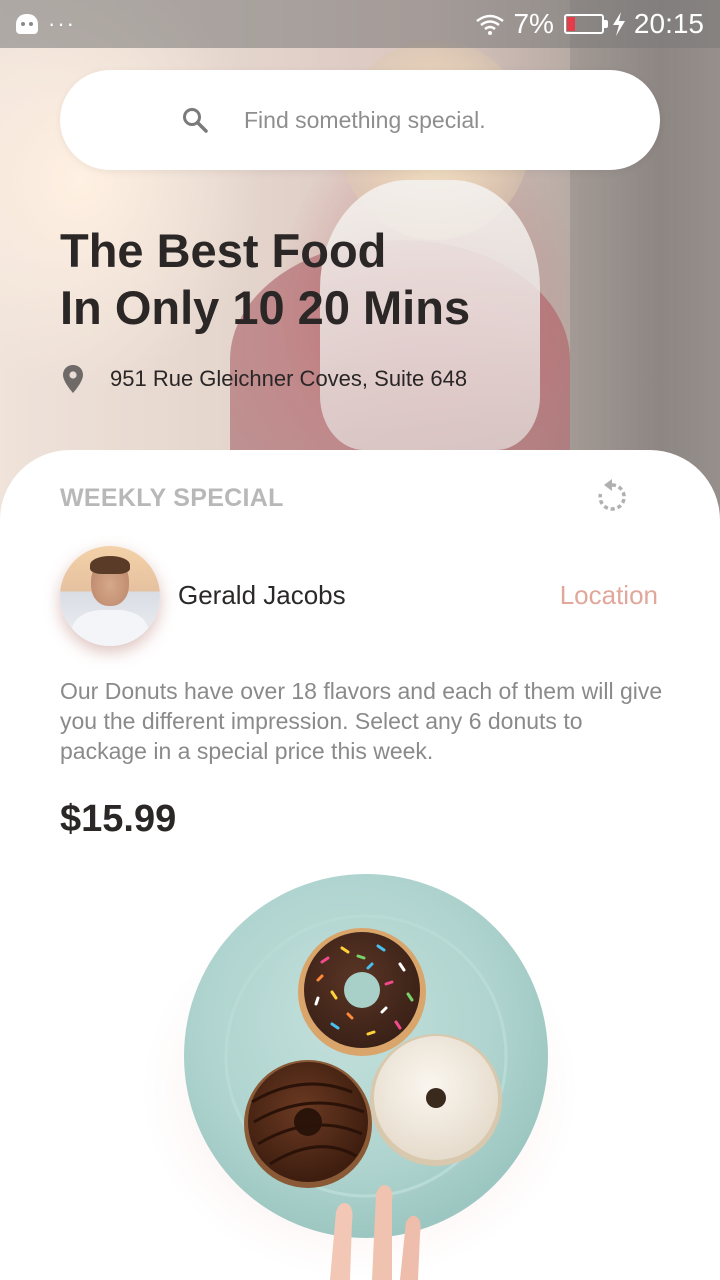  Describe the element at coordinates (533, 23) in the screenshot. I see `battery-percent: 7%` at that location.